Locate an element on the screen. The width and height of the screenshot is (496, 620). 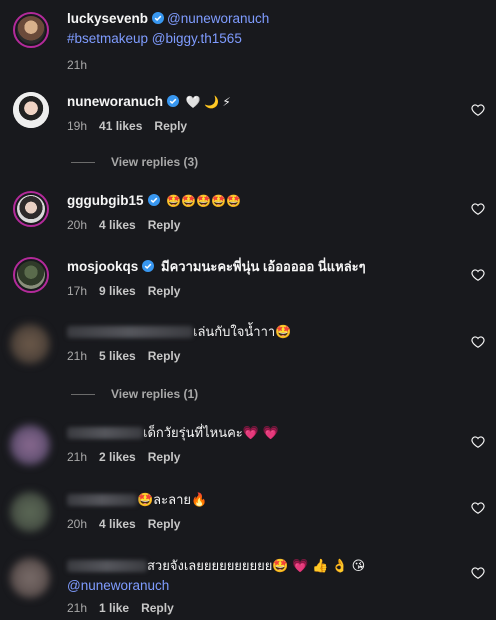
comment-text: สวยจังเลยยยยยยยยยย🤩 💗 👍 👌 😘 is located at coordinates (256, 565).